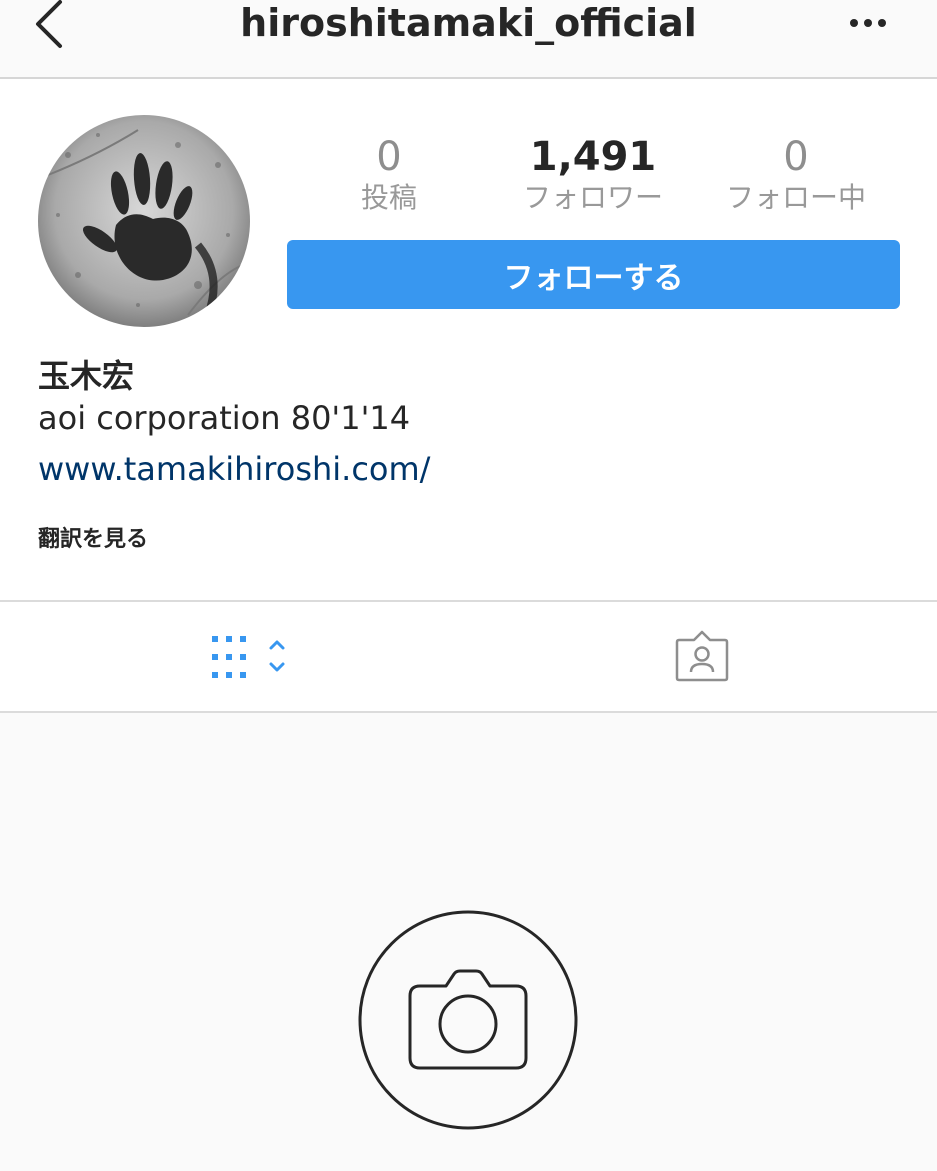  I want to click on posts-stat: 0 投稿, so click(389, 175).